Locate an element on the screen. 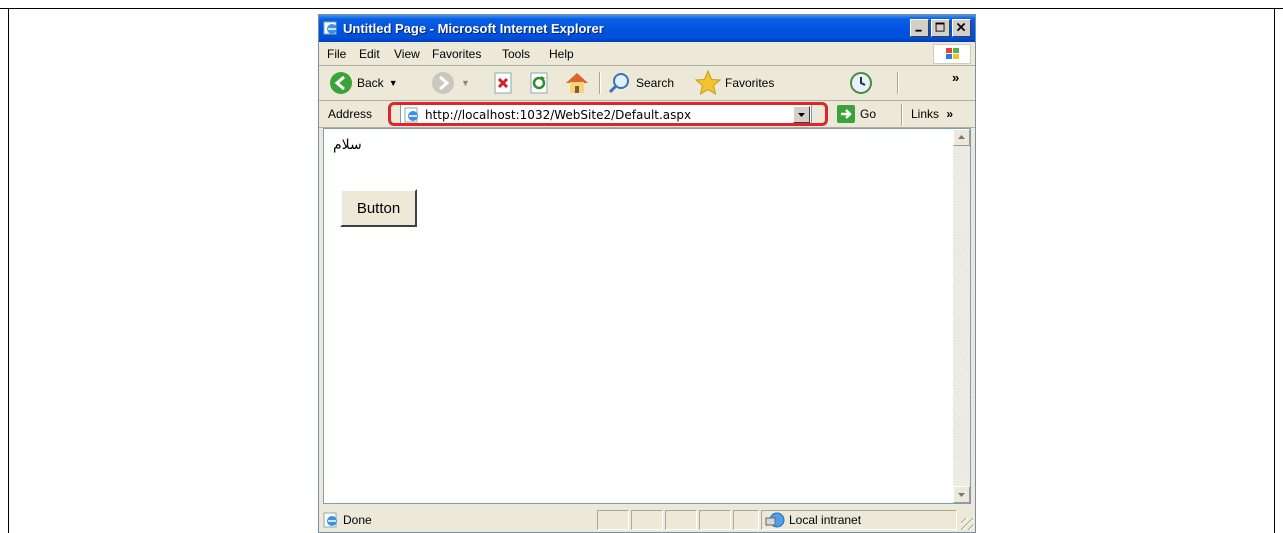 This screenshot has height=533, width=1283. refresh-button is located at coordinates (540, 83).